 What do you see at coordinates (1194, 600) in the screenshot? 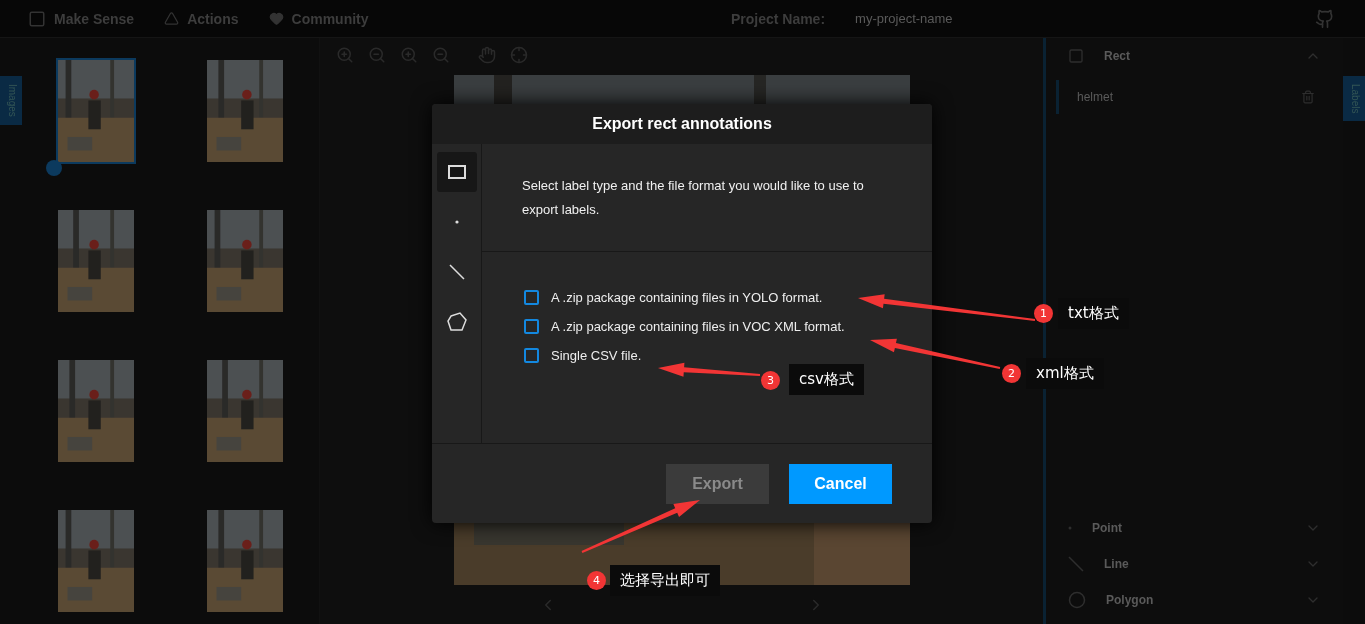
I see `label-section-header: Polygon` at bounding box center [1194, 600].